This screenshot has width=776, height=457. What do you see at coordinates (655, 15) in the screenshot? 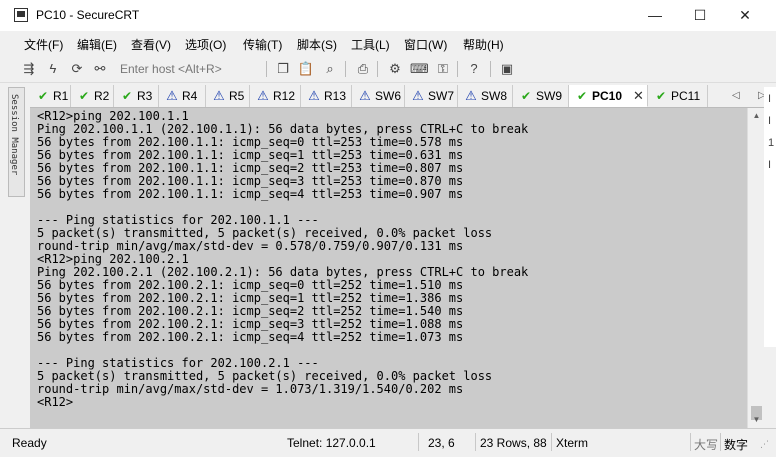
I see `minimize-button: —` at bounding box center [655, 15].